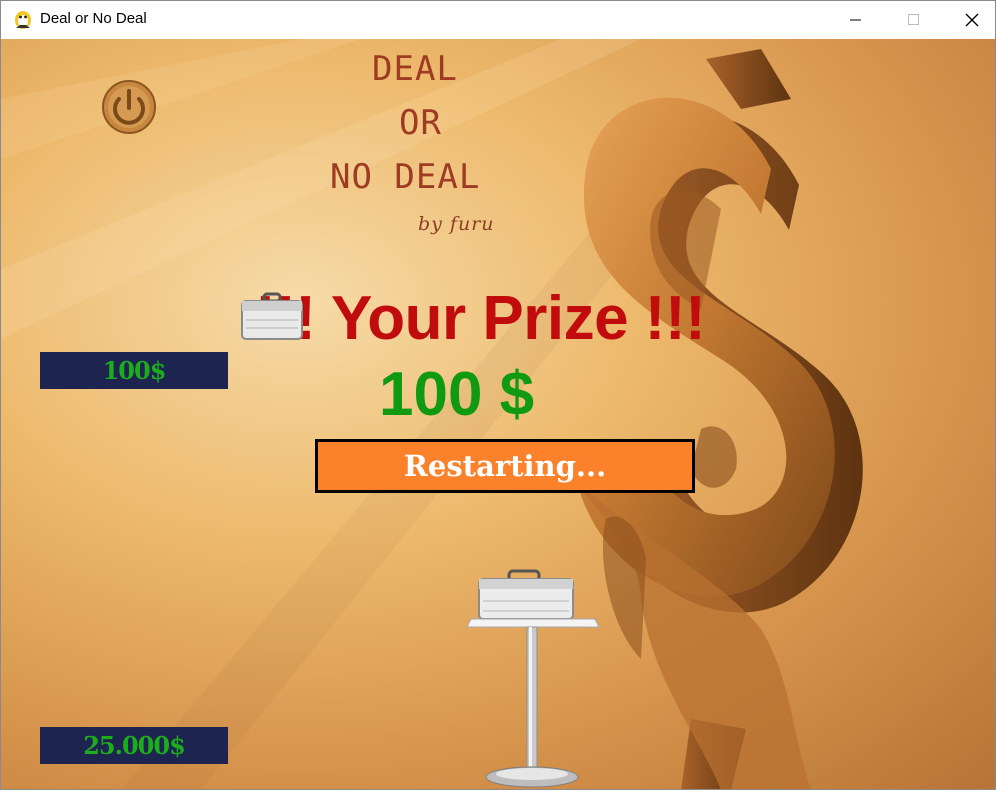 The height and width of the screenshot is (790, 996). Describe the element at coordinates (405, 177) in the screenshot. I see `game-title-line-3: NO DEAL` at that location.